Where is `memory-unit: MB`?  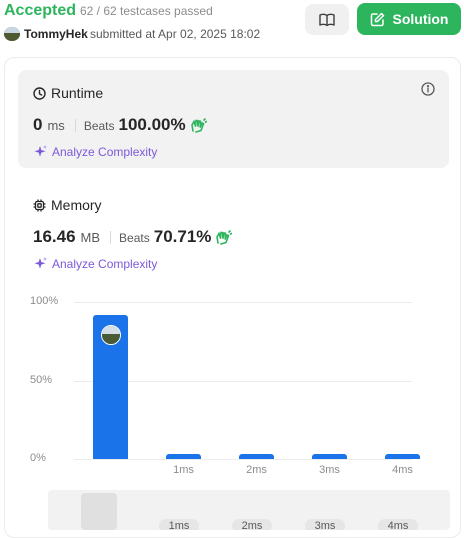 memory-unit: MB is located at coordinates (90, 237).